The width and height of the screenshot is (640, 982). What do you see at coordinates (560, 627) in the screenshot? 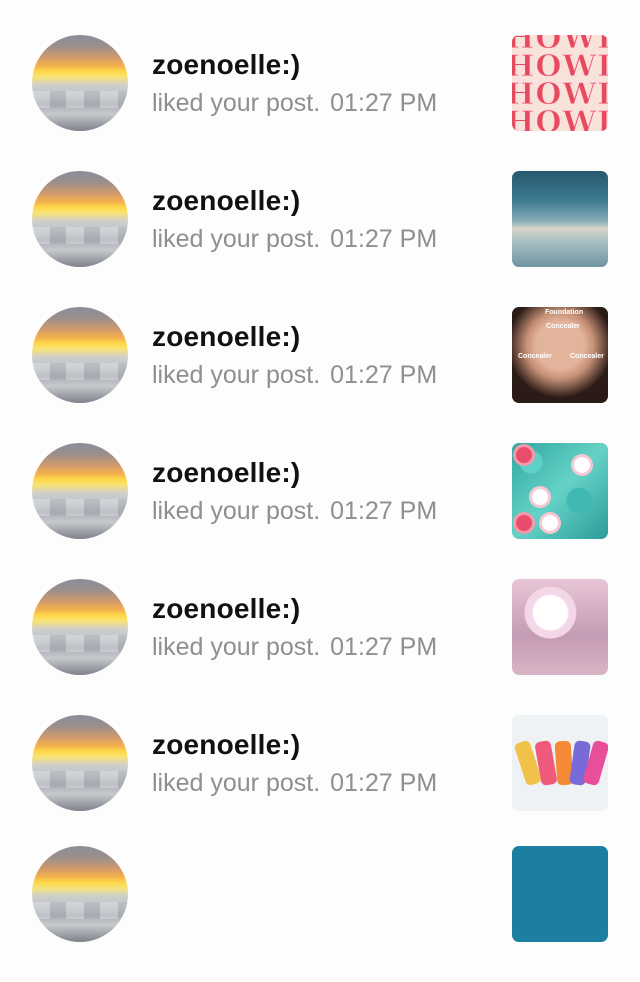
I see `vanity-thumbnail` at bounding box center [560, 627].